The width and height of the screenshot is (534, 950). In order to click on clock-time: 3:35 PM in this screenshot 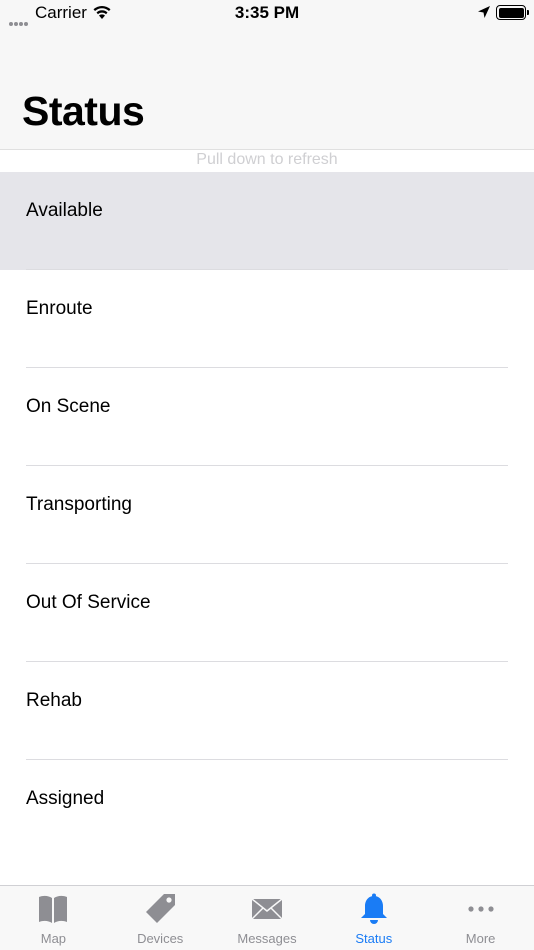, I will do `click(267, 12)`.